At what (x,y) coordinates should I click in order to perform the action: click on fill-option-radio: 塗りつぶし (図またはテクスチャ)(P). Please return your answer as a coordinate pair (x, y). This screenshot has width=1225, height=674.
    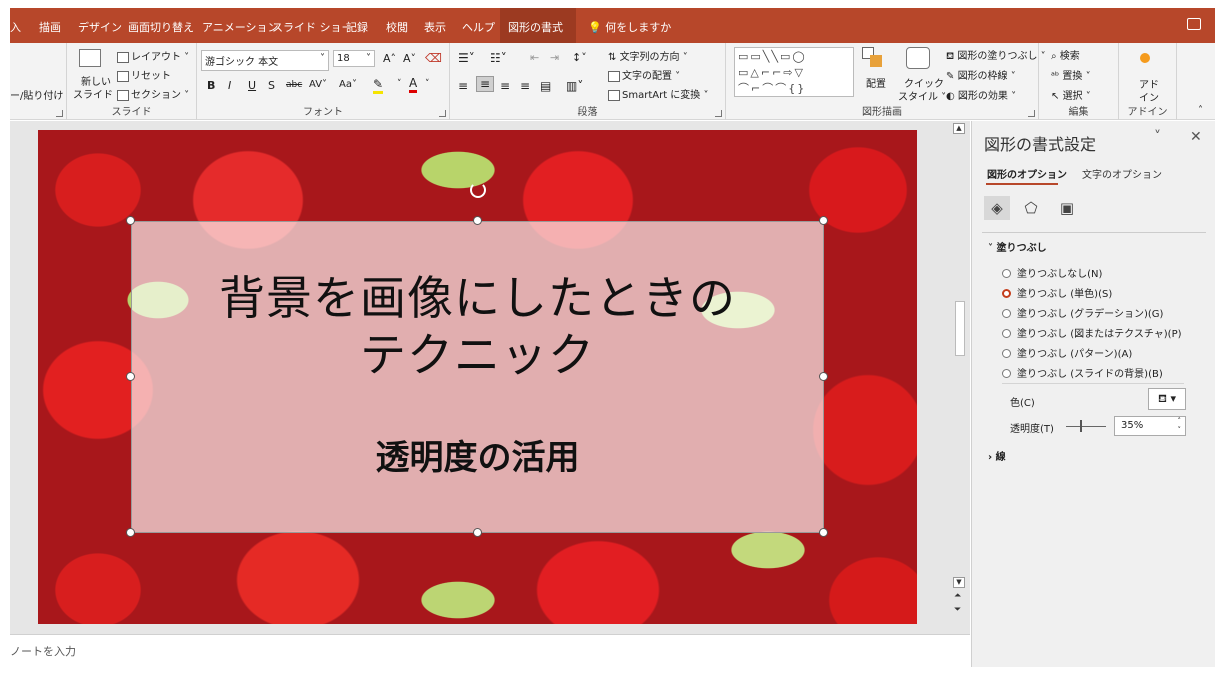
    Looking at the image, I should click on (1092, 332).